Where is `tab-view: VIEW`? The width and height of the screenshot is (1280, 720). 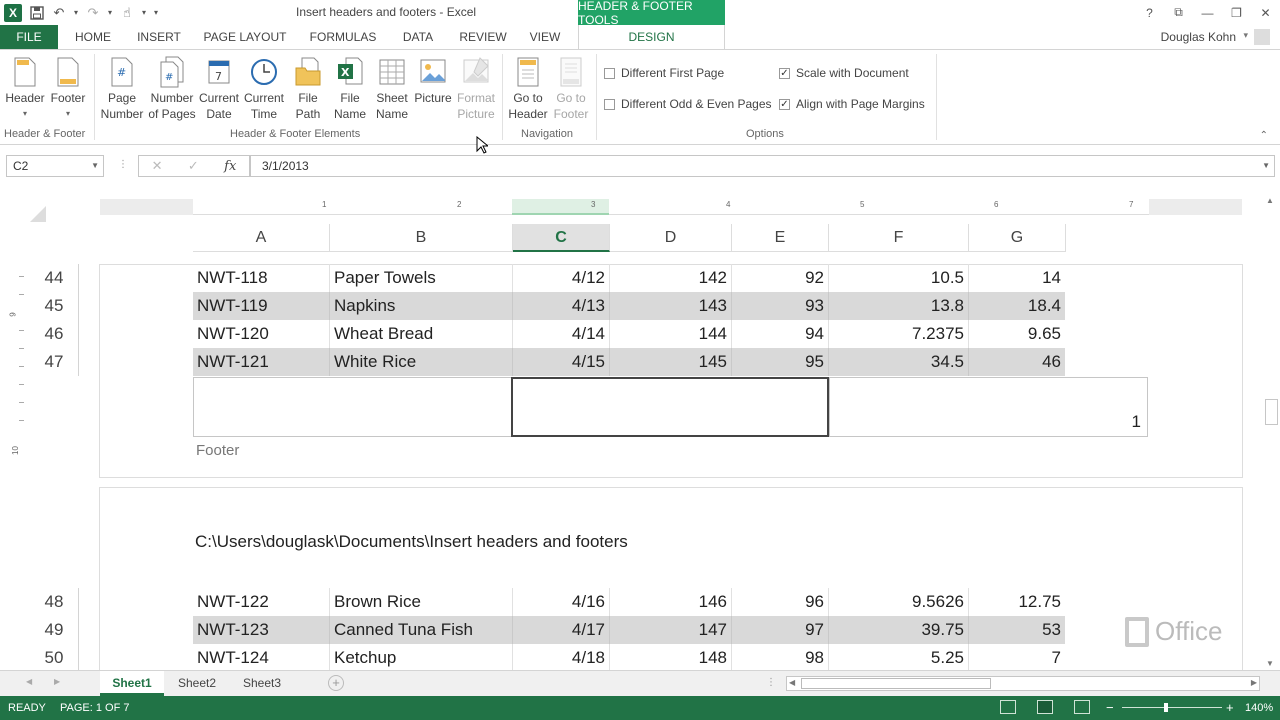 tab-view: VIEW is located at coordinates (545, 37).